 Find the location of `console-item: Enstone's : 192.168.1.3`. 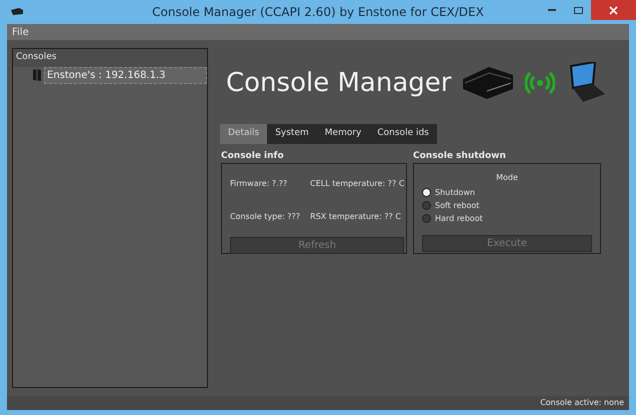

console-item: Enstone's : 192.168.1.3 is located at coordinates (125, 75).